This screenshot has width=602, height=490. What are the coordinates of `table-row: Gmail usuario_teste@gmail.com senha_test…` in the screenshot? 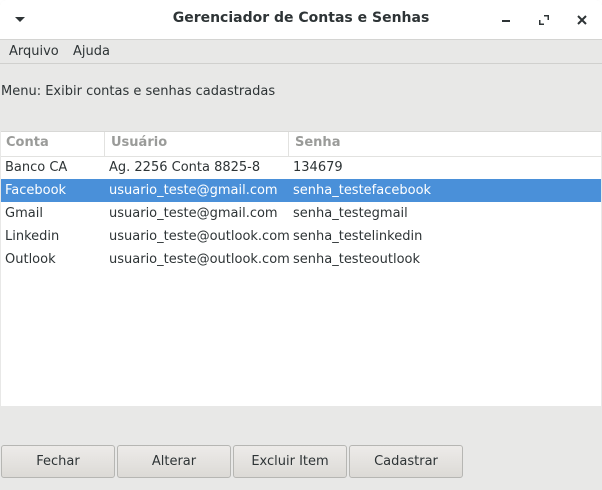 It's located at (301, 213).